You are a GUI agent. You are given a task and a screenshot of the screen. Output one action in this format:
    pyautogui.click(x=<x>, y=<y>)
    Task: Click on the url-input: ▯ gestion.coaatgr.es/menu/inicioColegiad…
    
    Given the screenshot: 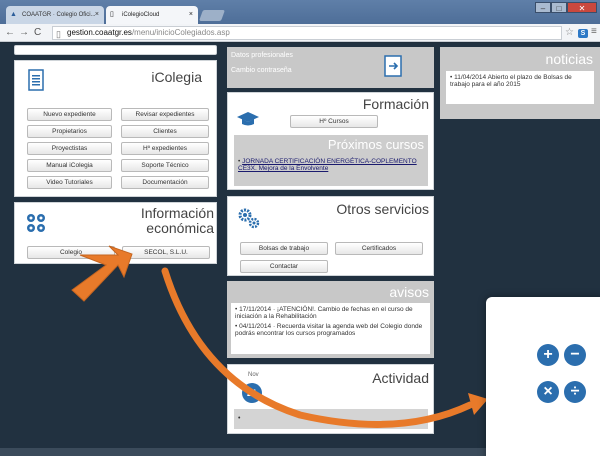 What is the action you would take?
    pyautogui.click(x=307, y=33)
    